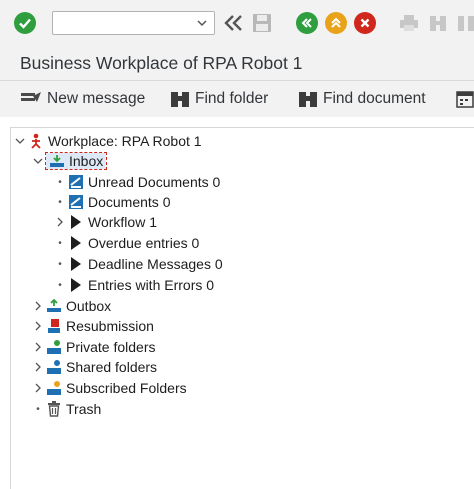 This screenshot has width=474, height=489. I want to click on tree-node-label: Documents 0, so click(129, 202).